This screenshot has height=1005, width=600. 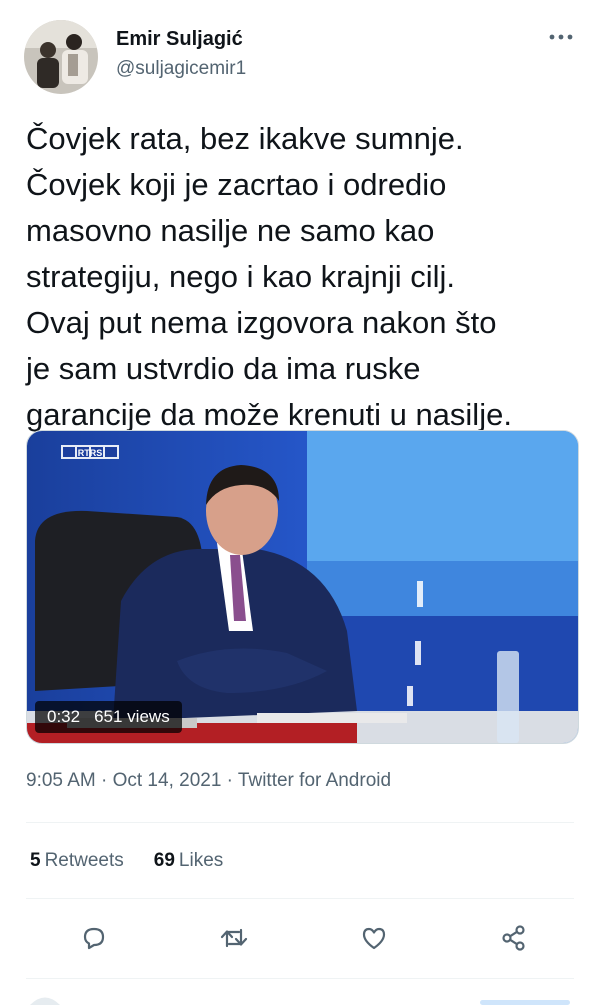 I want to click on like-icon, so click(x=374, y=938).